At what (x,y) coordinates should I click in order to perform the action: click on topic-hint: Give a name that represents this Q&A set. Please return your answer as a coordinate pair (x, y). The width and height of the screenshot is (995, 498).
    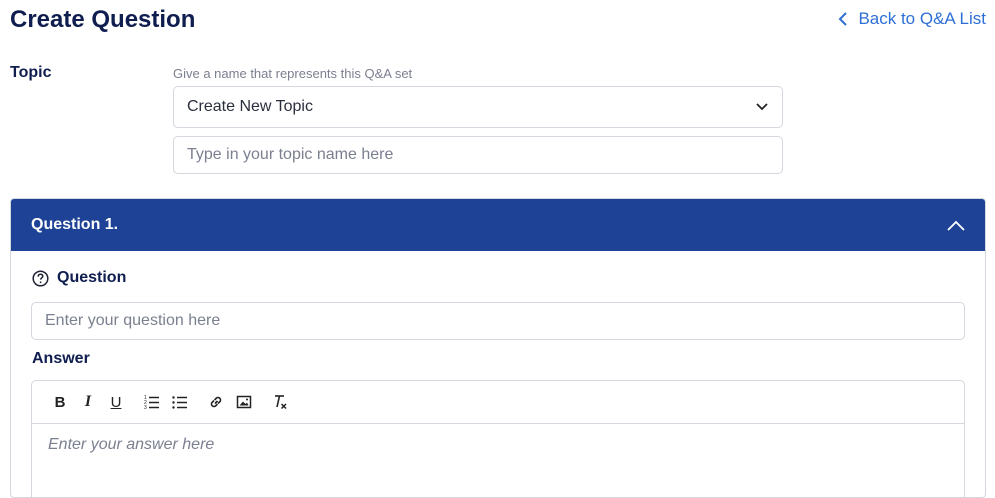
    Looking at the image, I should click on (293, 73).